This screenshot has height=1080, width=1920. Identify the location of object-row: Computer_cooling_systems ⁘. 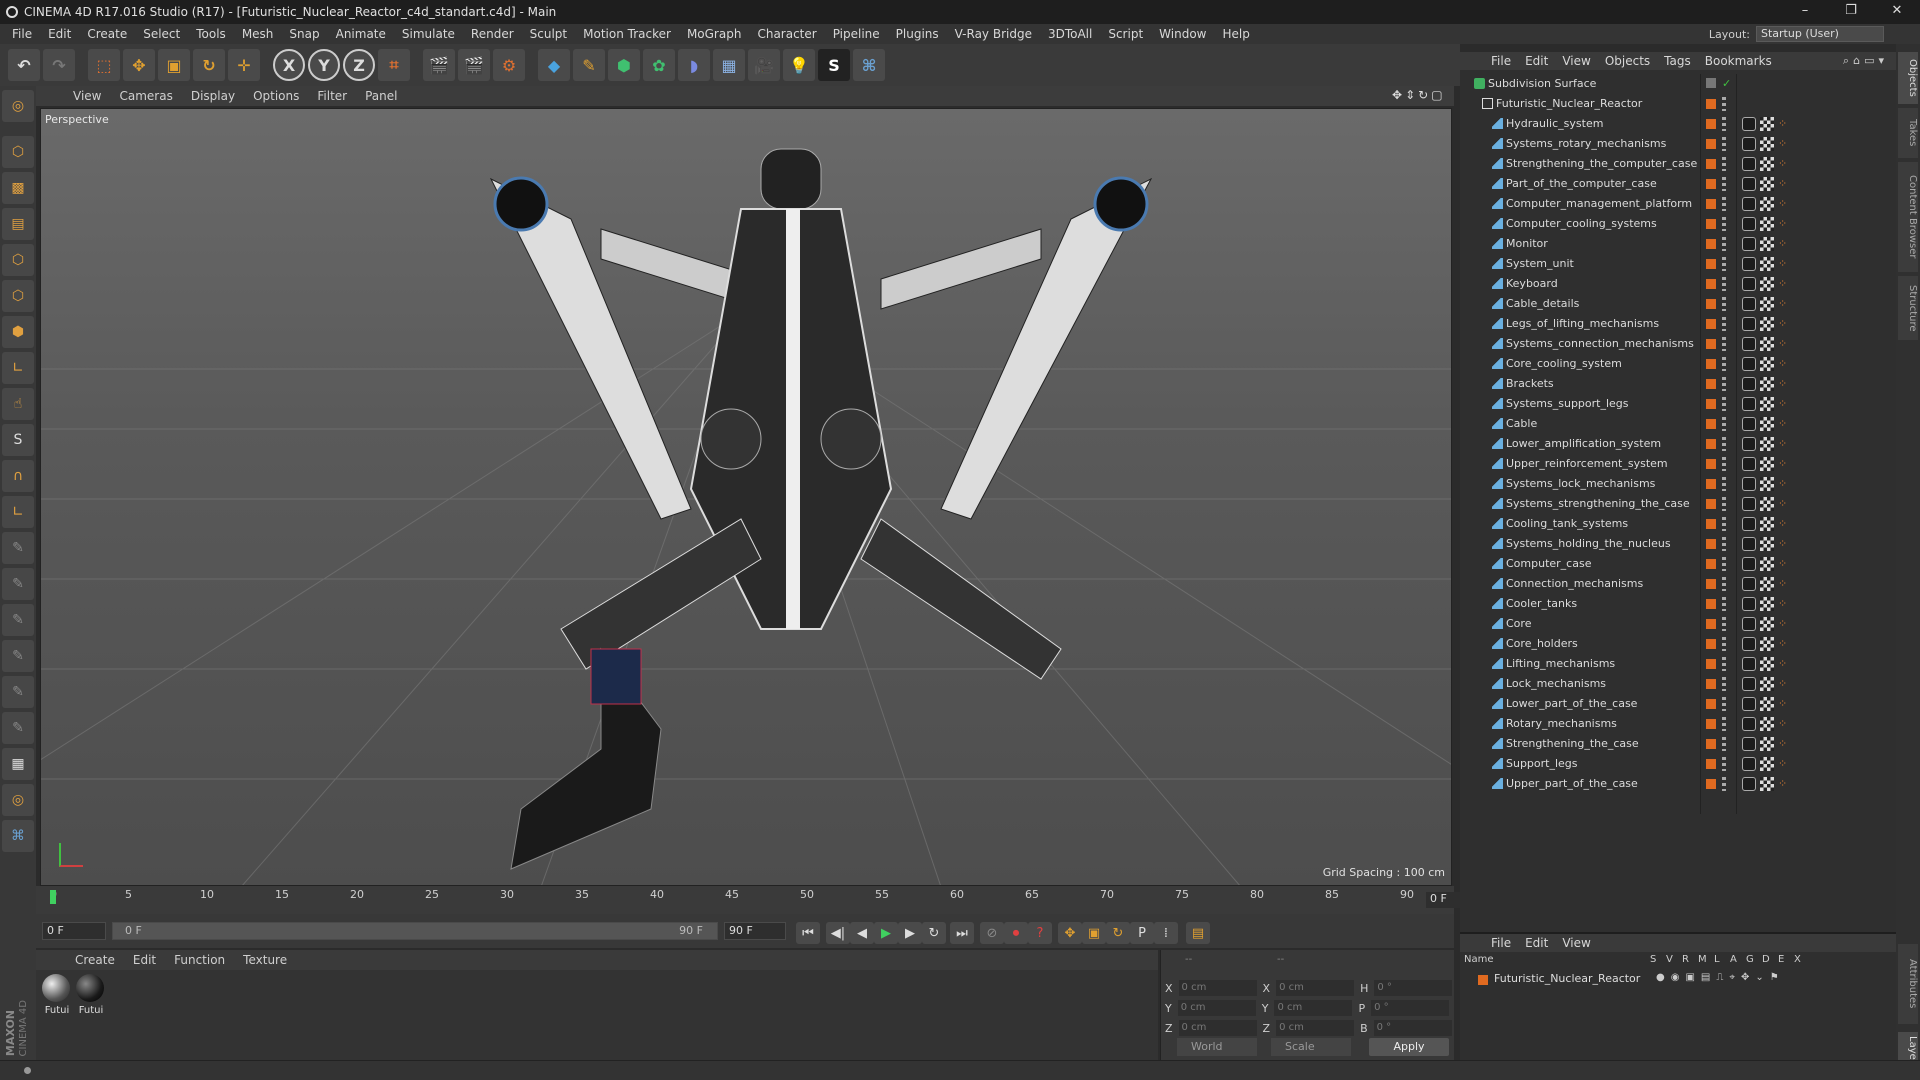
(1678, 224).